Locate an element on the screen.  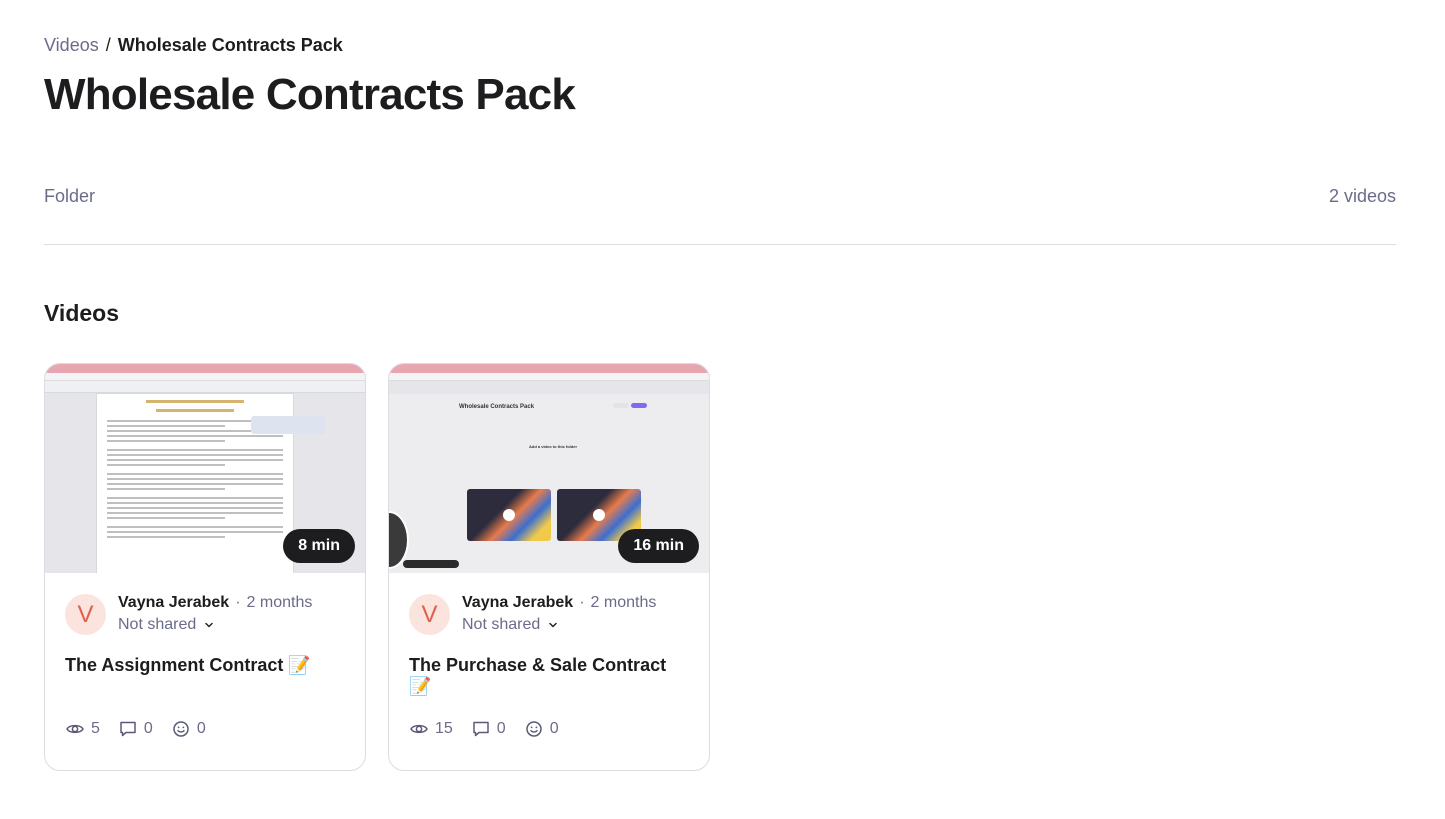
breadcrumb-videos-link: Videos is located at coordinates (71, 45).